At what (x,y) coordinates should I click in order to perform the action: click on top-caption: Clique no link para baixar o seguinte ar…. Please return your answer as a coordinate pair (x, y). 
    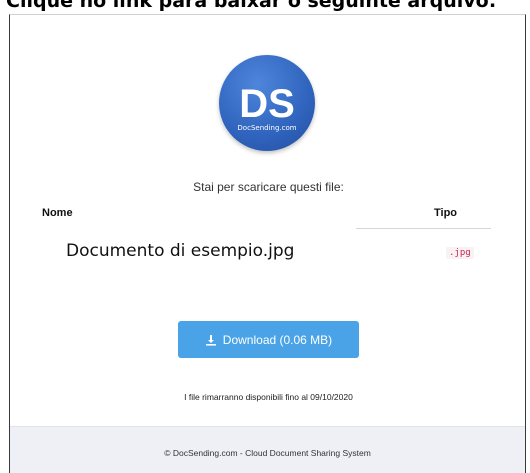
    Looking at the image, I should click on (251, 6).